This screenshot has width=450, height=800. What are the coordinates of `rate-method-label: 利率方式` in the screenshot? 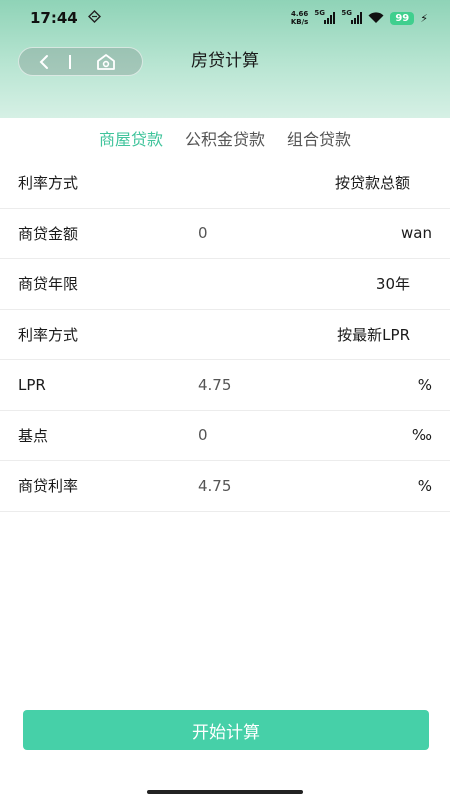 It's located at (48, 183).